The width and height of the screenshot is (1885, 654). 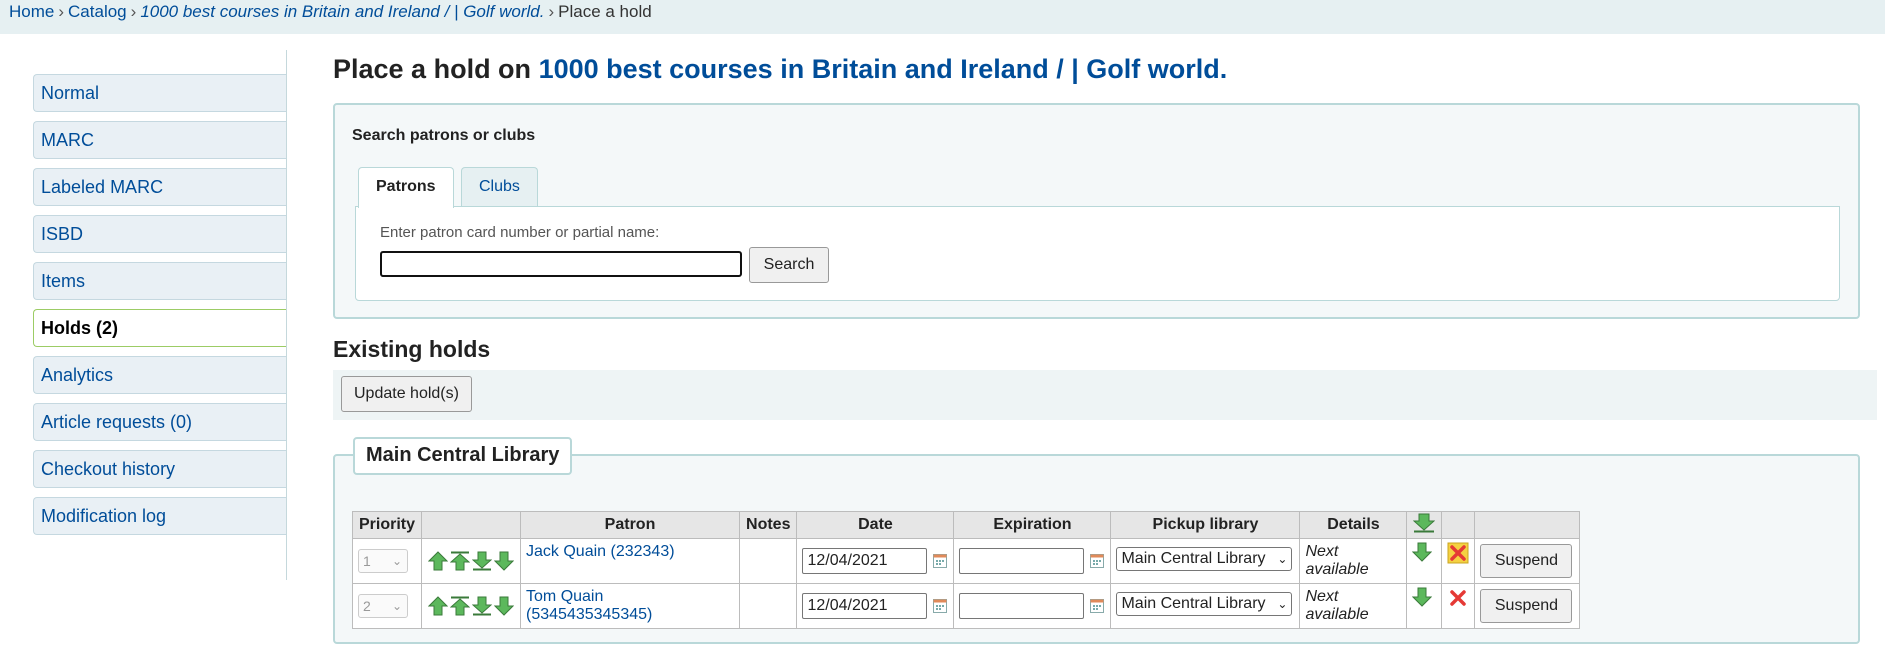 I want to click on column-header-patron: Patron, so click(x=630, y=525).